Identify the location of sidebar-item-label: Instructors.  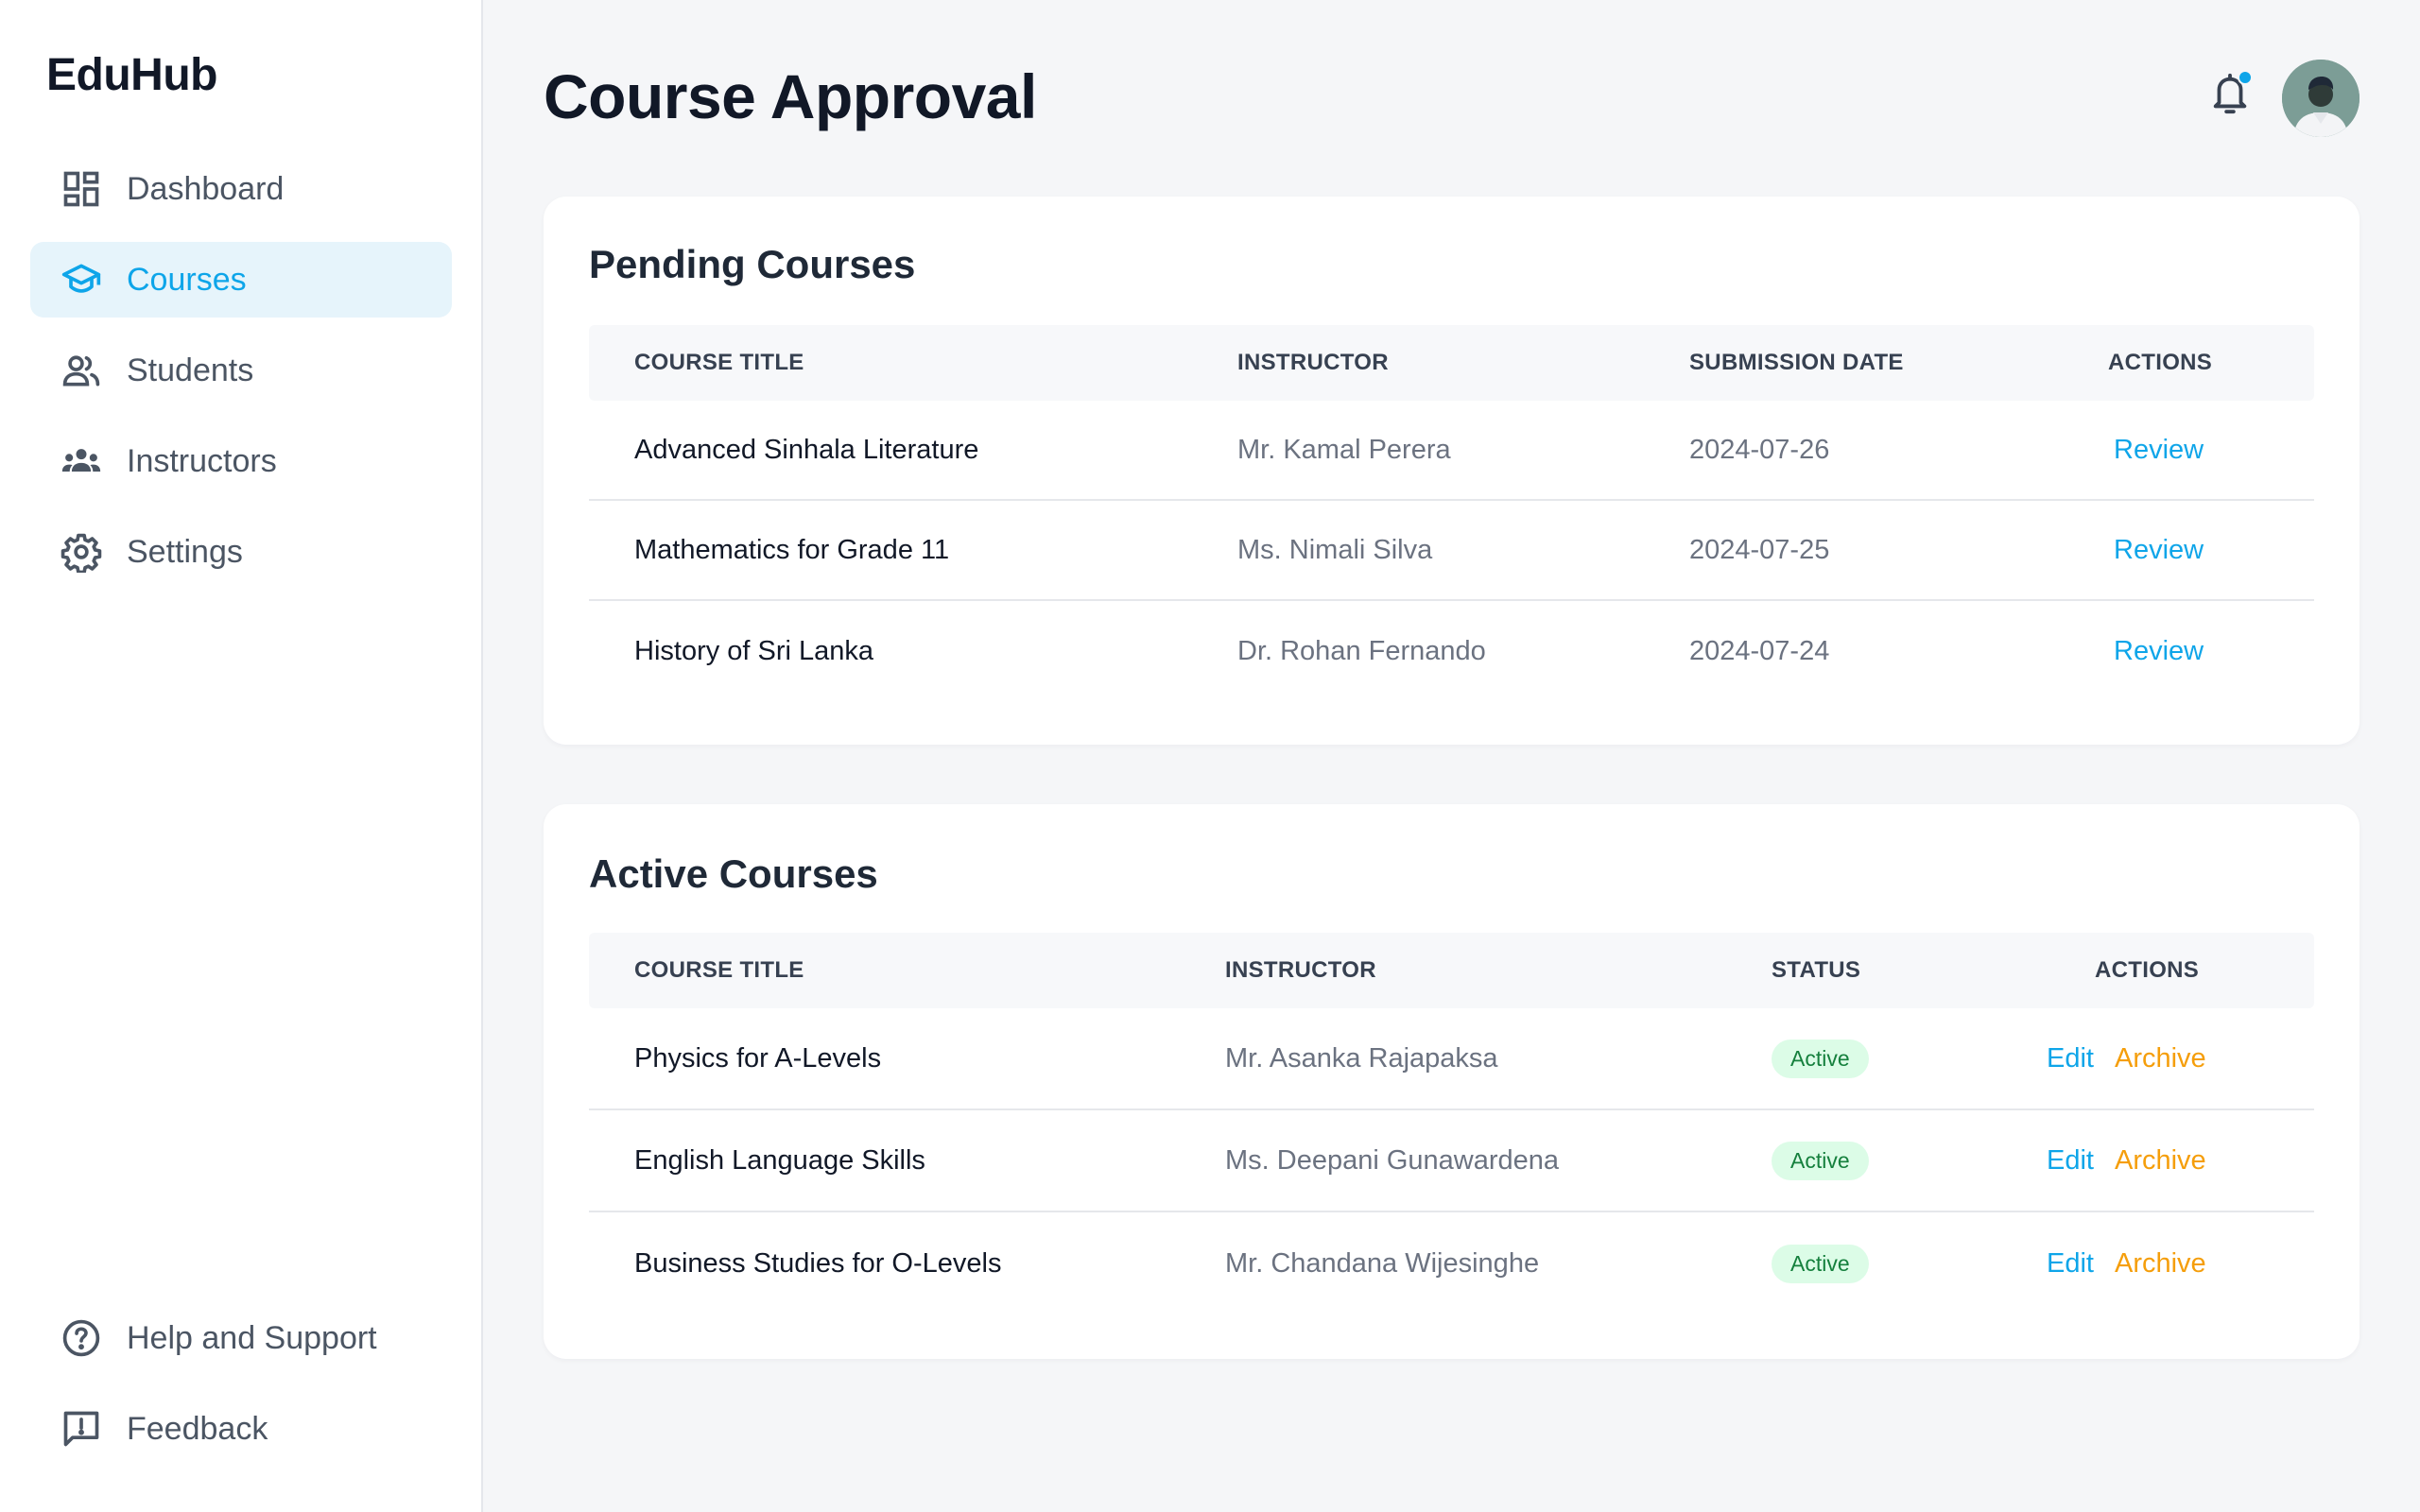
(202, 460).